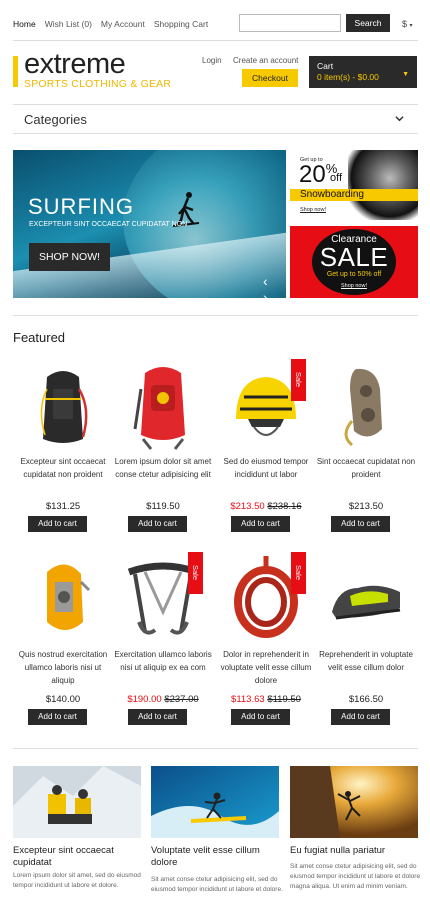 The image size is (430, 900). Describe the element at coordinates (55, 119) in the screenshot. I see `categories-label: Categories` at that location.